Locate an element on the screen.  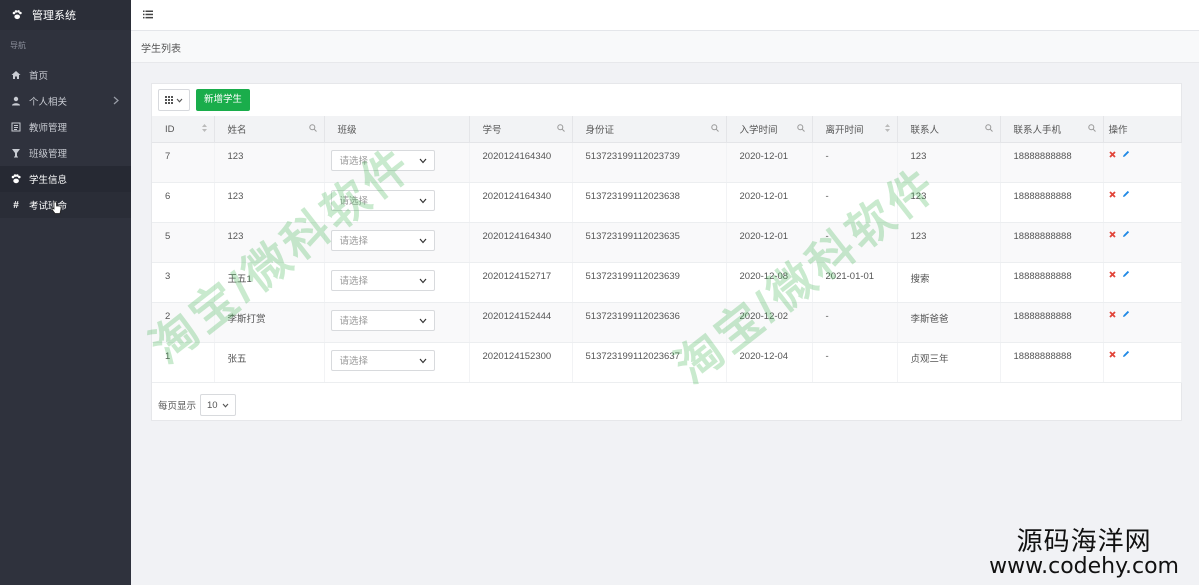
id-card-cell: 513723199112023739 is located at coordinates (649, 162).